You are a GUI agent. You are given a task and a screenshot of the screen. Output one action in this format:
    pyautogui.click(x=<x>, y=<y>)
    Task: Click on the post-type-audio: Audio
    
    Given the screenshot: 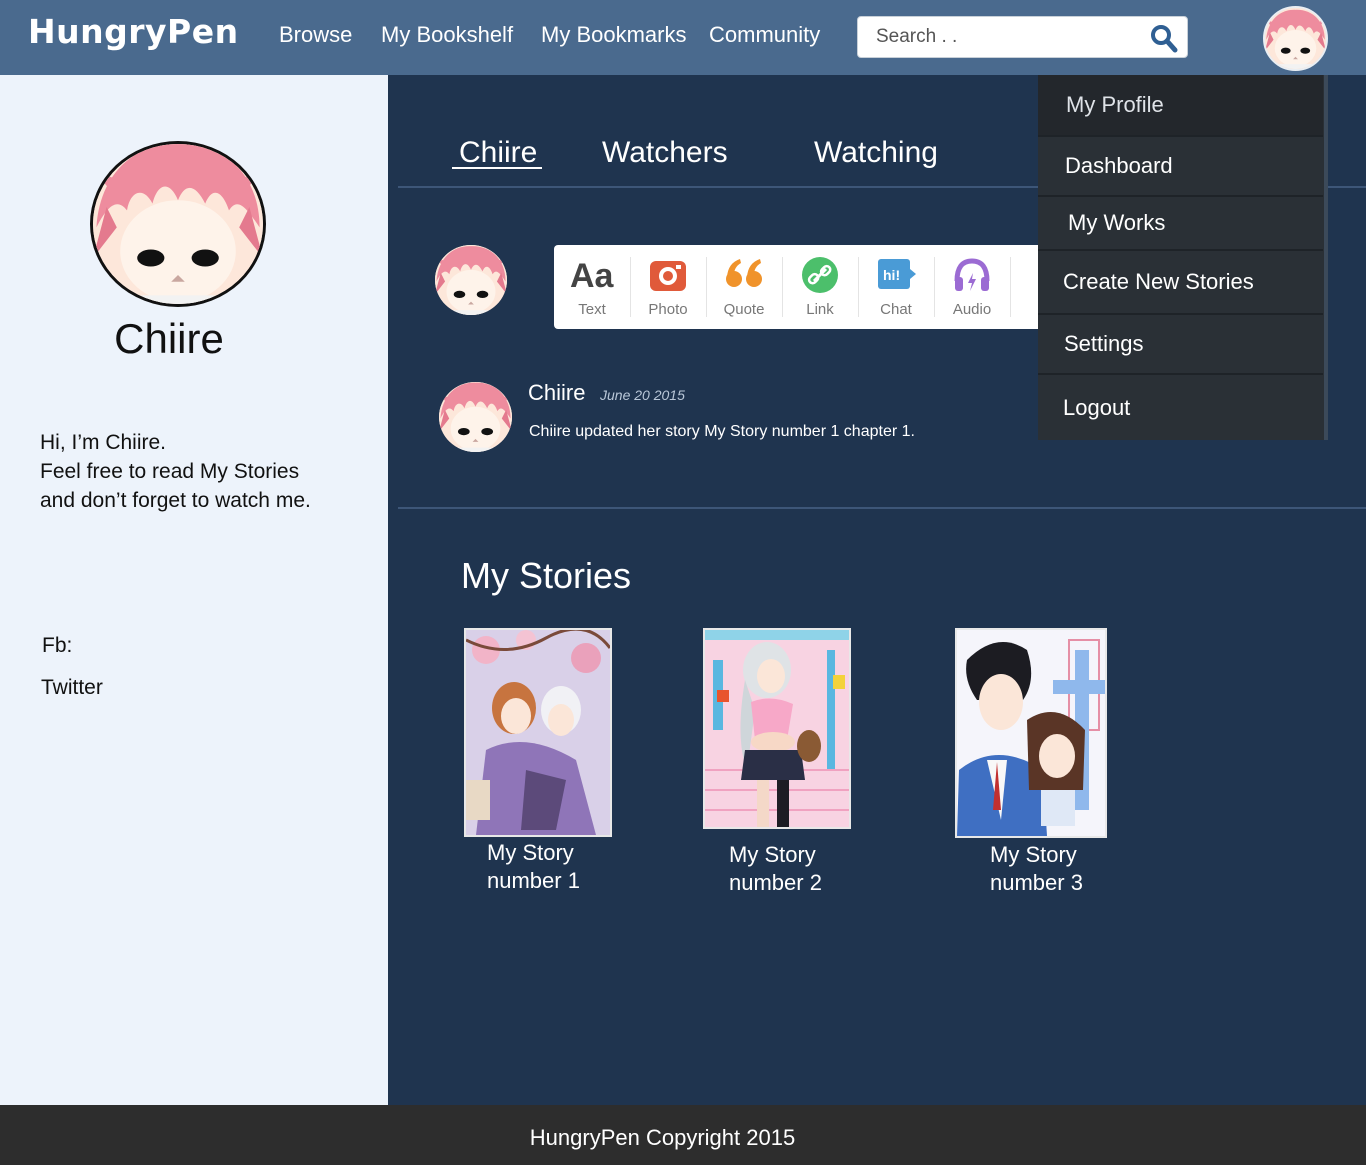 What is the action you would take?
    pyautogui.click(x=972, y=287)
    